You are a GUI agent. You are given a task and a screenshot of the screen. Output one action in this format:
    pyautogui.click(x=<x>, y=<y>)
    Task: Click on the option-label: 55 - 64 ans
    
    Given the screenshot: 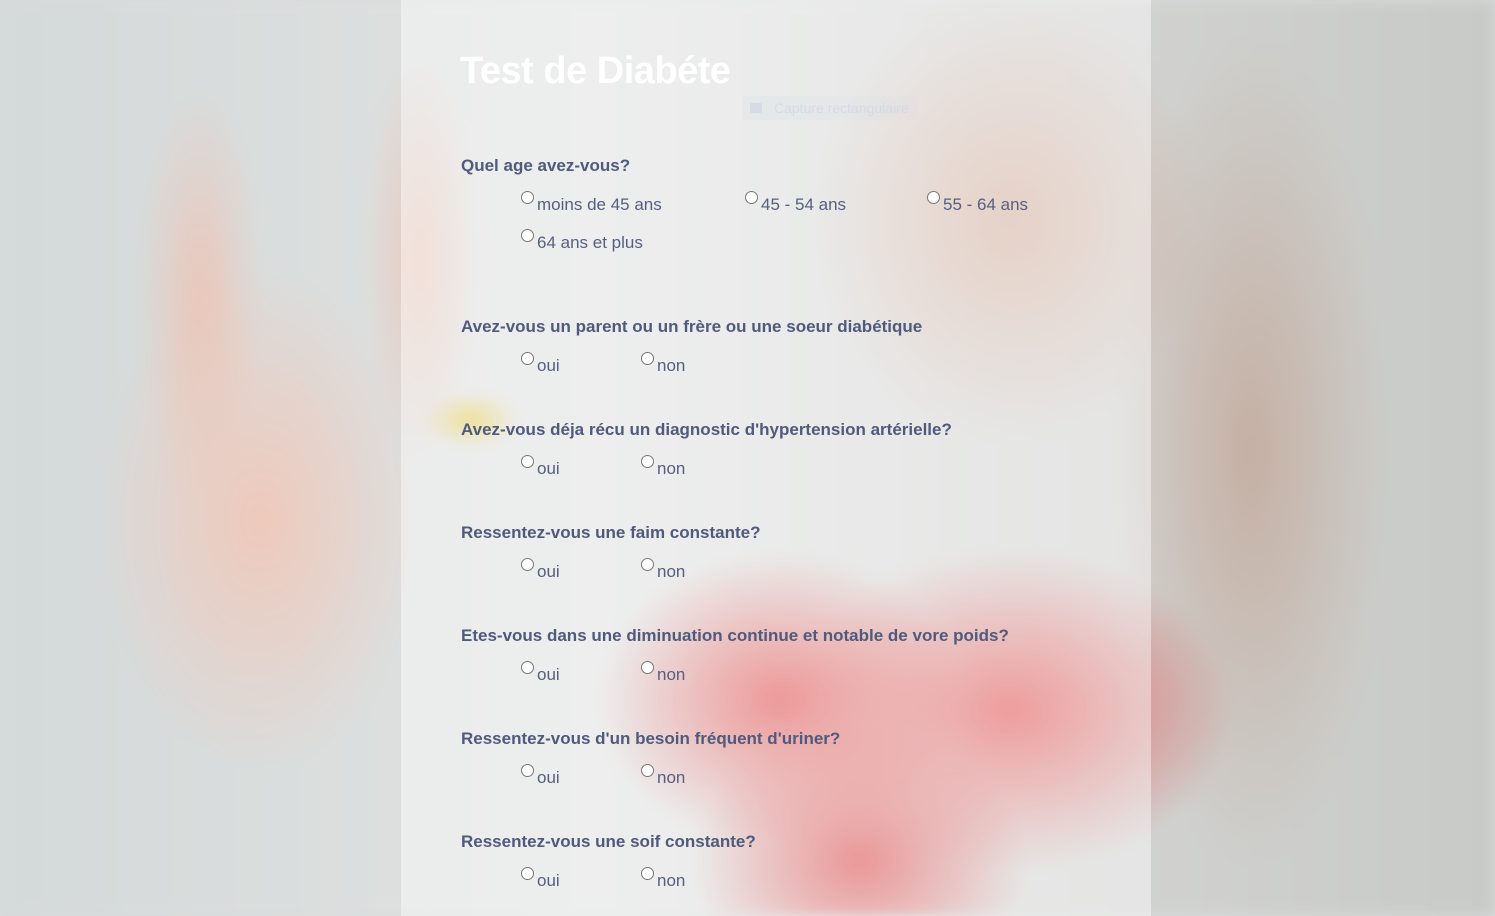 What is the action you would take?
    pyautogui.click(x=986, y=204)
    